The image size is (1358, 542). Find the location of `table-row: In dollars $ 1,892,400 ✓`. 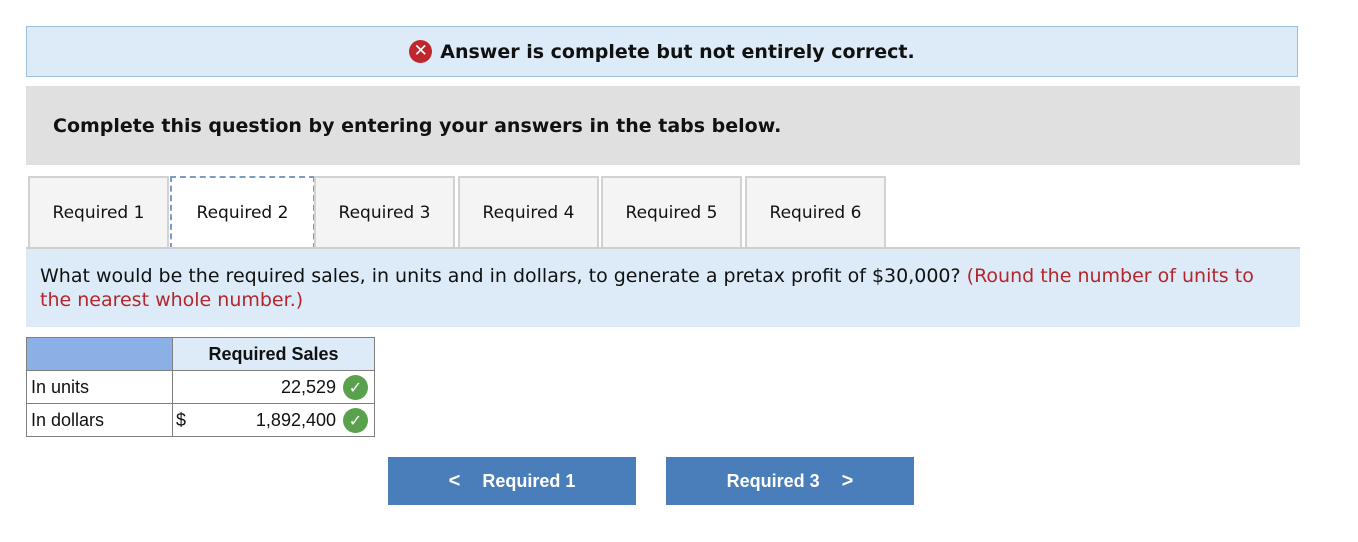

table-row: In dollars $ 1,892,400 ✓ is located at coordinates (200, 420).